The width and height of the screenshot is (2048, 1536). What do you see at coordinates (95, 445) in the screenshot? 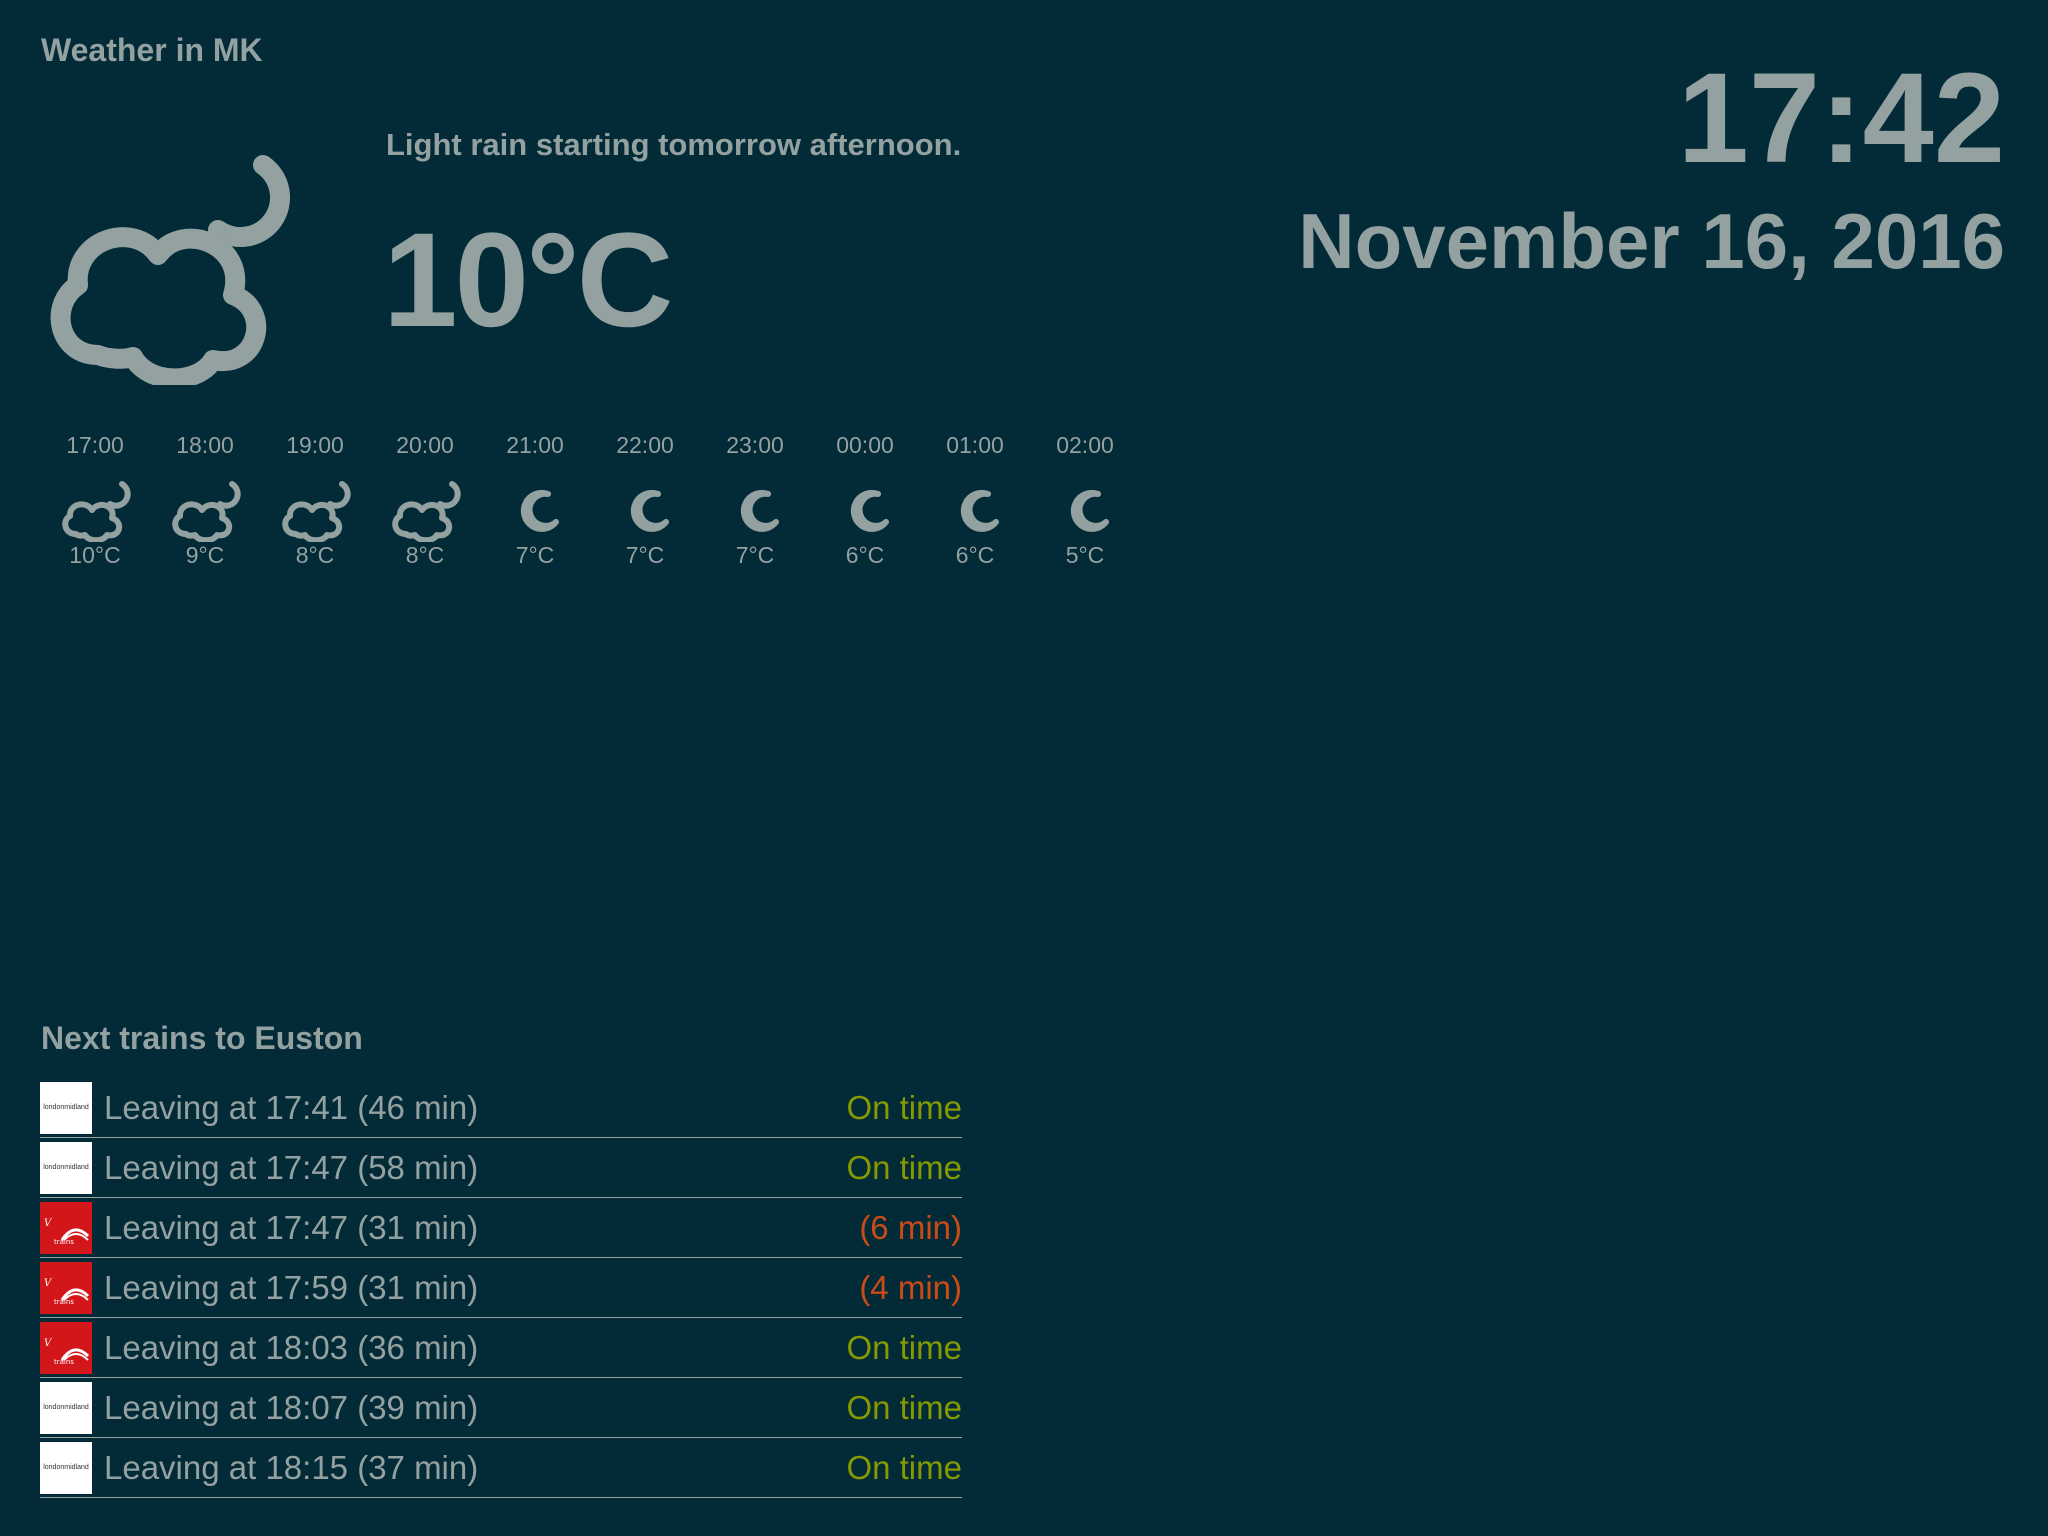
I see `hour-time: 17:00` at bounding box center [95, 445].